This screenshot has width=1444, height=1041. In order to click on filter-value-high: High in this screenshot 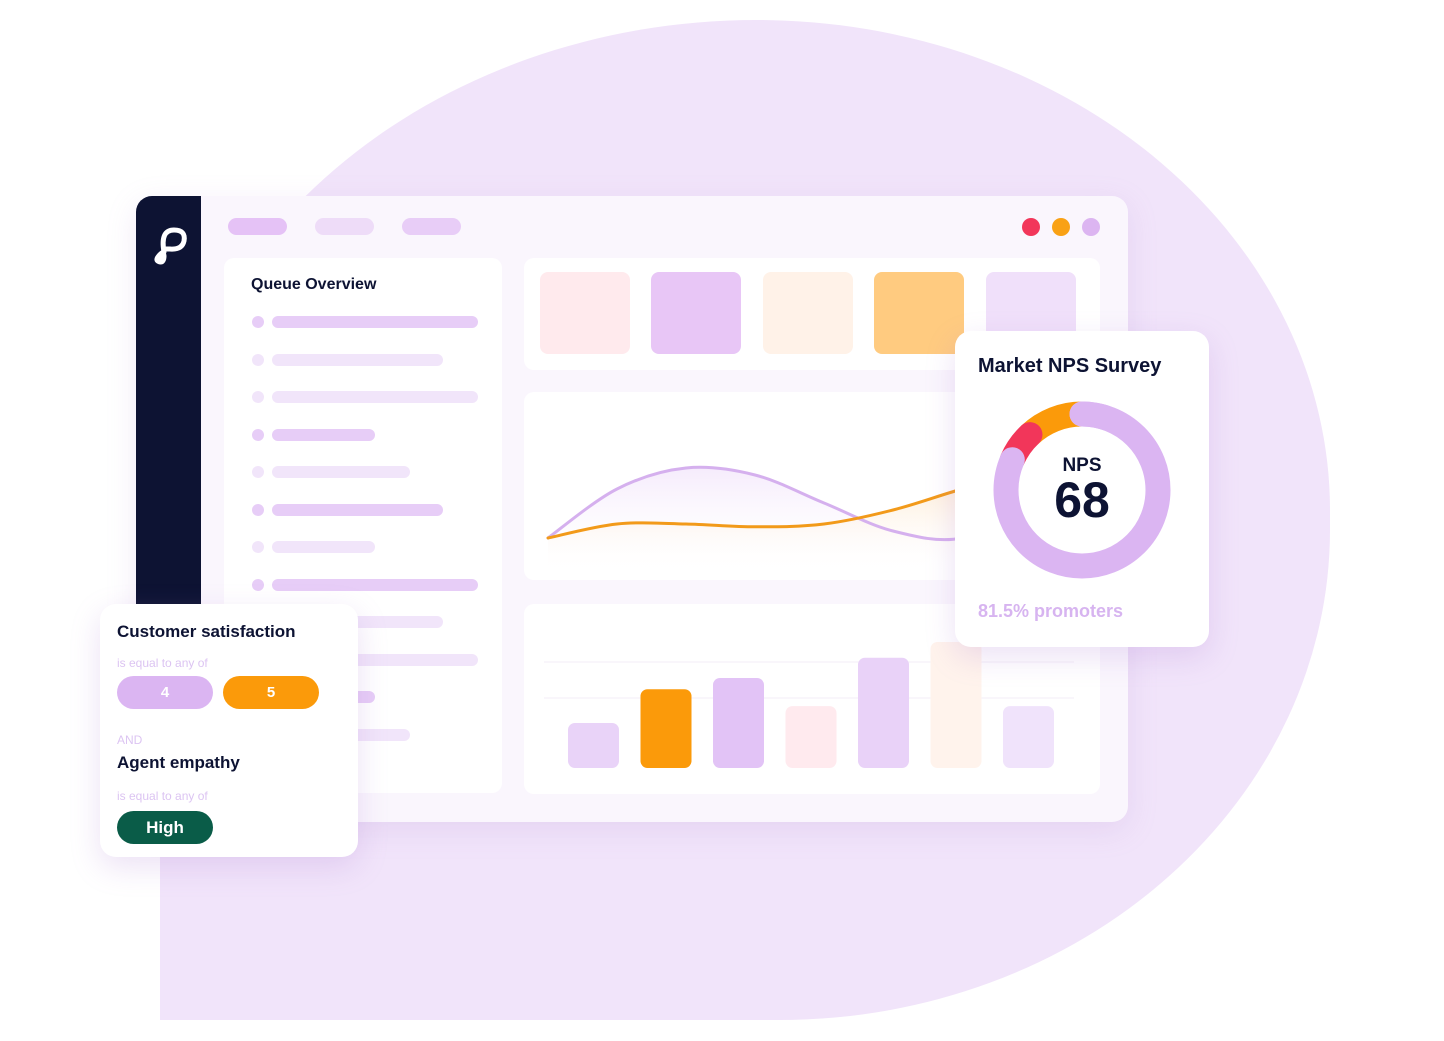, I will do `click(165, 827)`.